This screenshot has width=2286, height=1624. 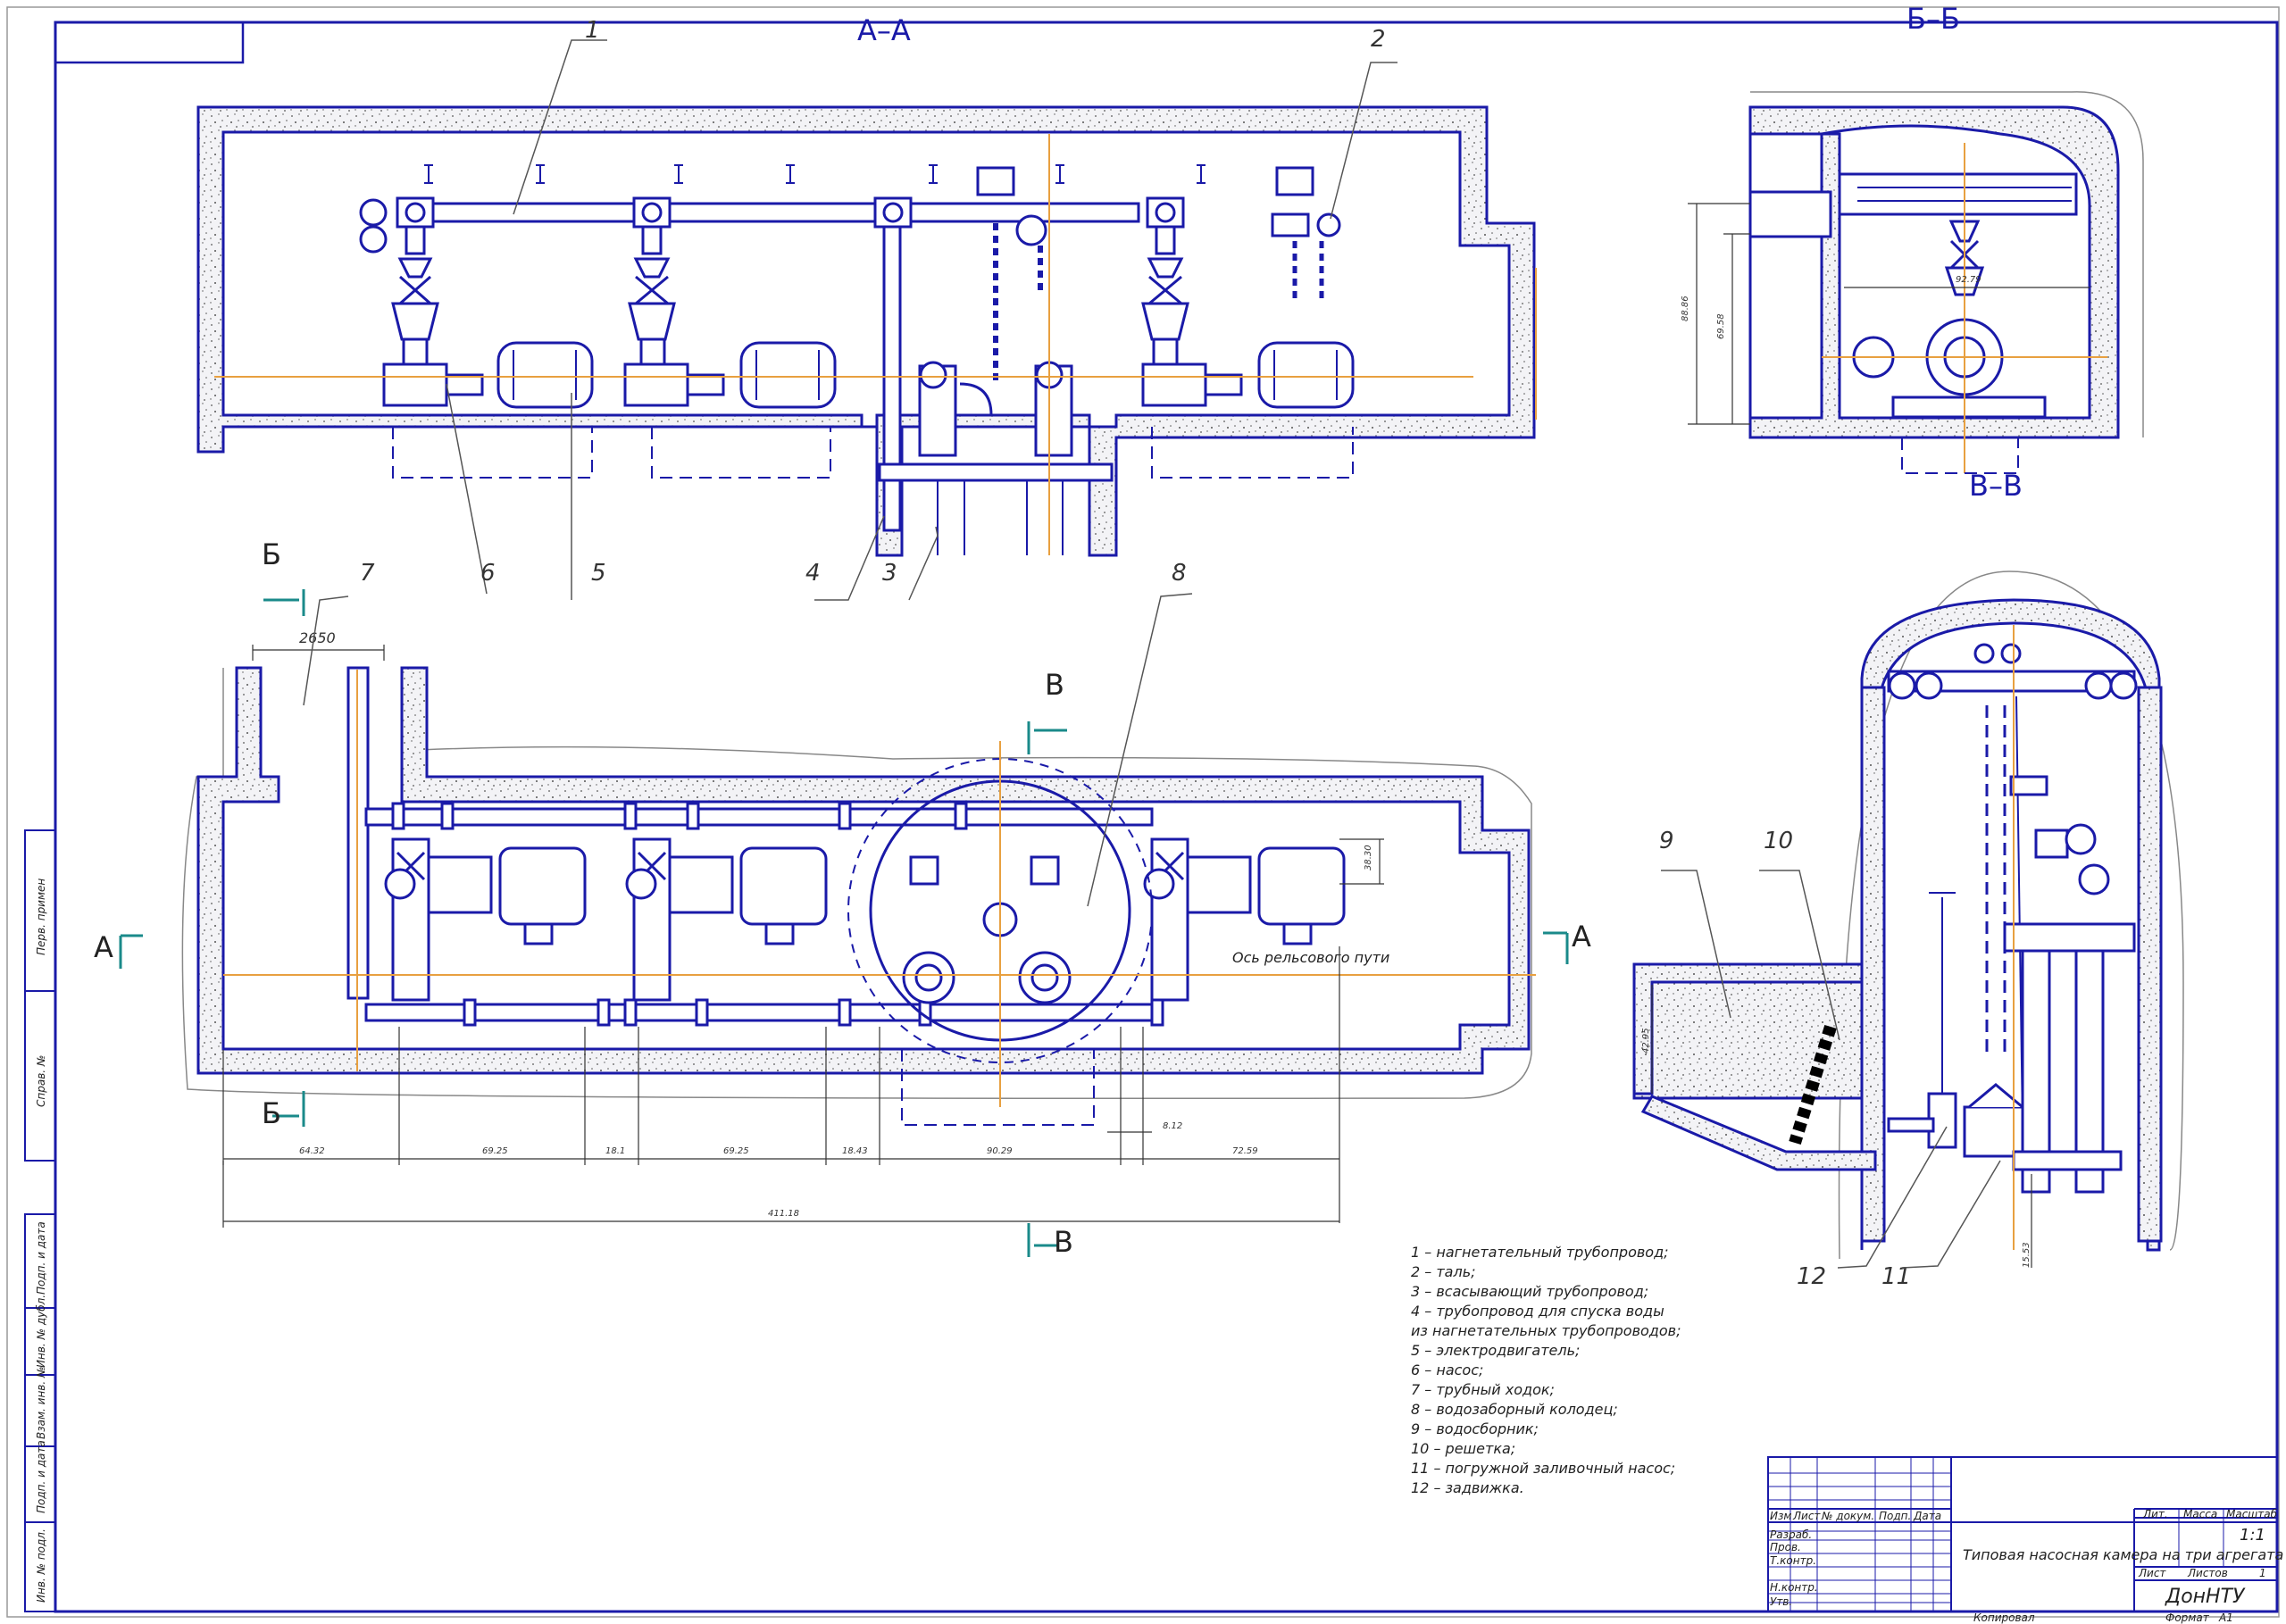 I want to click on tb-data: Дата, so click(x=1927, y=1516).